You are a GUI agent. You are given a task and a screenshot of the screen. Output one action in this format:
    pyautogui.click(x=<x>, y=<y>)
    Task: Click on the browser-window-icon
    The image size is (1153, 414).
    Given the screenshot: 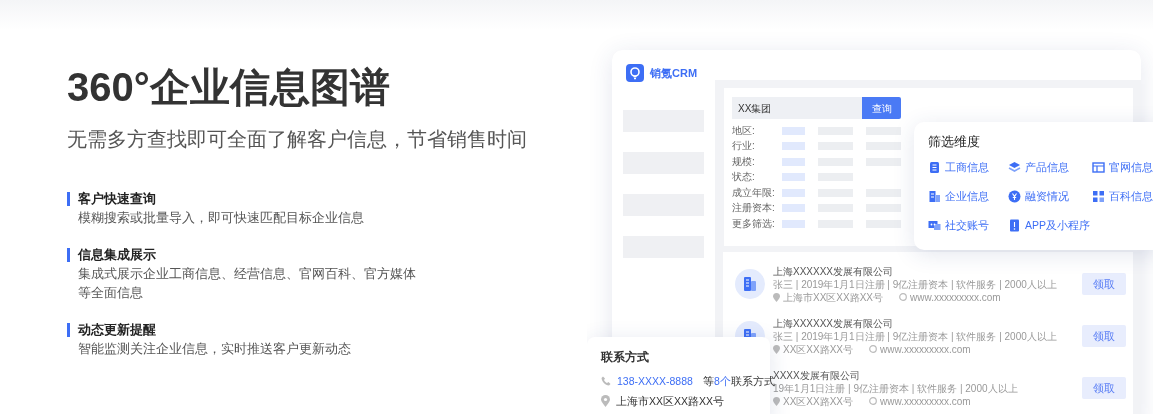 What is the action you would take?
    pyautogui.click(x=1098, y=167)
    